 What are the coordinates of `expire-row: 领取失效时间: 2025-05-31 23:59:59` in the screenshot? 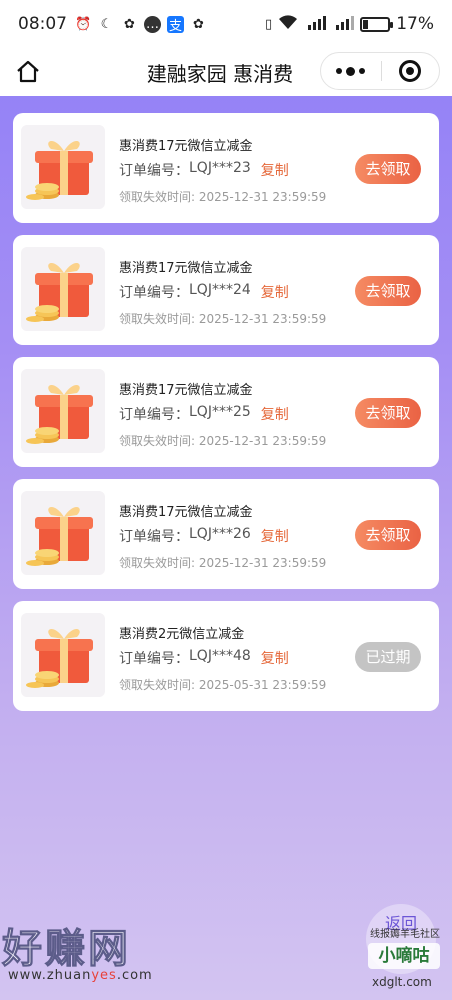 It's located at (222, 684).